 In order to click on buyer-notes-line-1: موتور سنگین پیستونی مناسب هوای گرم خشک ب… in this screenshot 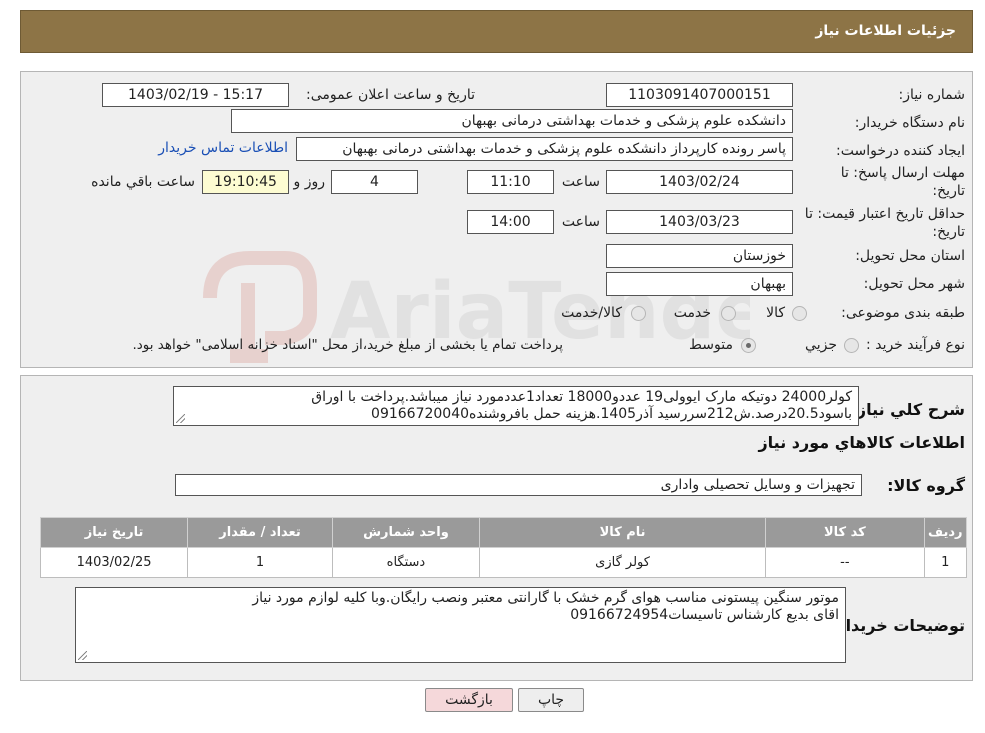, I will do `click(545, 598)`.